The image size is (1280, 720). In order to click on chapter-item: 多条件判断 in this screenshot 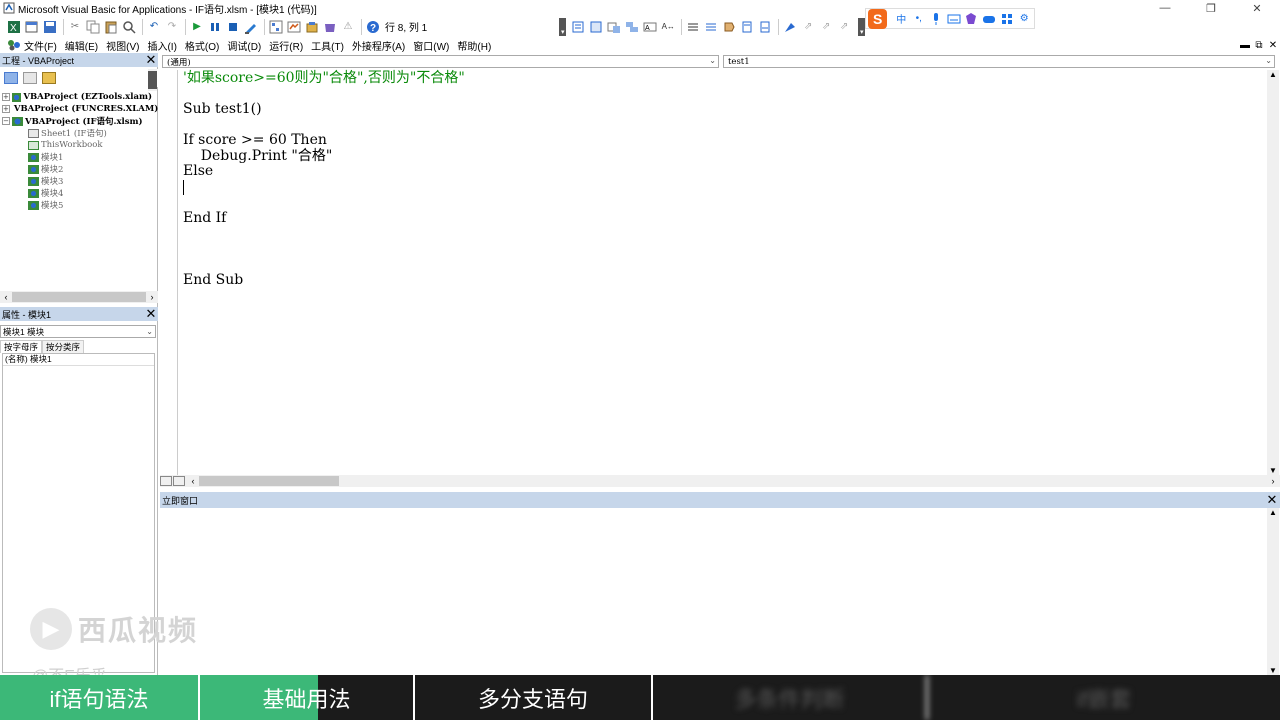, I will do `click(790, 697)`.